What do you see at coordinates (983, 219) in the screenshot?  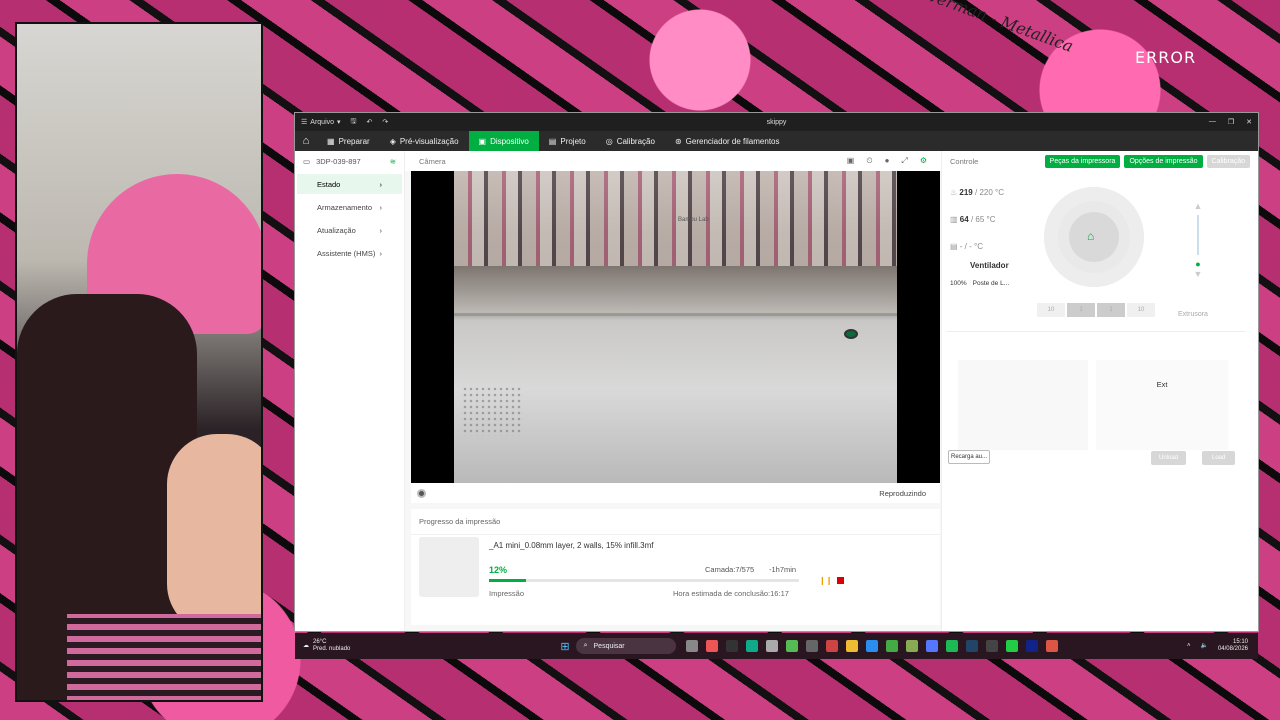 I see `bed-target: / 65 °C` at bounding box center [983, 219].